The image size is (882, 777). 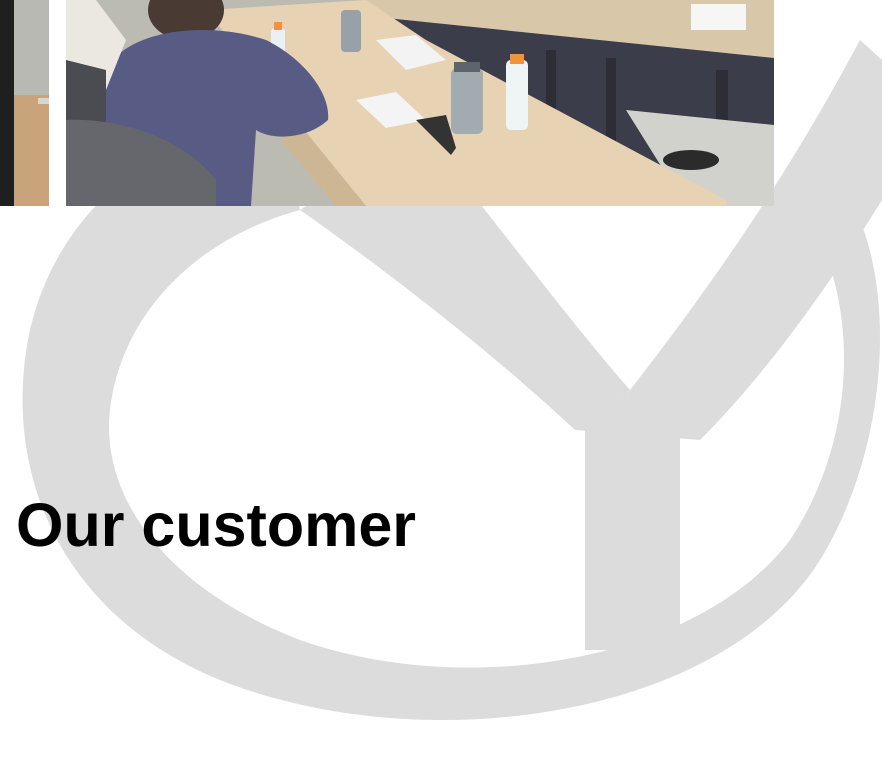 What do you see at coordinates (24, 103) in the screenshot?
I see `meeting-photo-left-crop` at bounding box center [24, 103].